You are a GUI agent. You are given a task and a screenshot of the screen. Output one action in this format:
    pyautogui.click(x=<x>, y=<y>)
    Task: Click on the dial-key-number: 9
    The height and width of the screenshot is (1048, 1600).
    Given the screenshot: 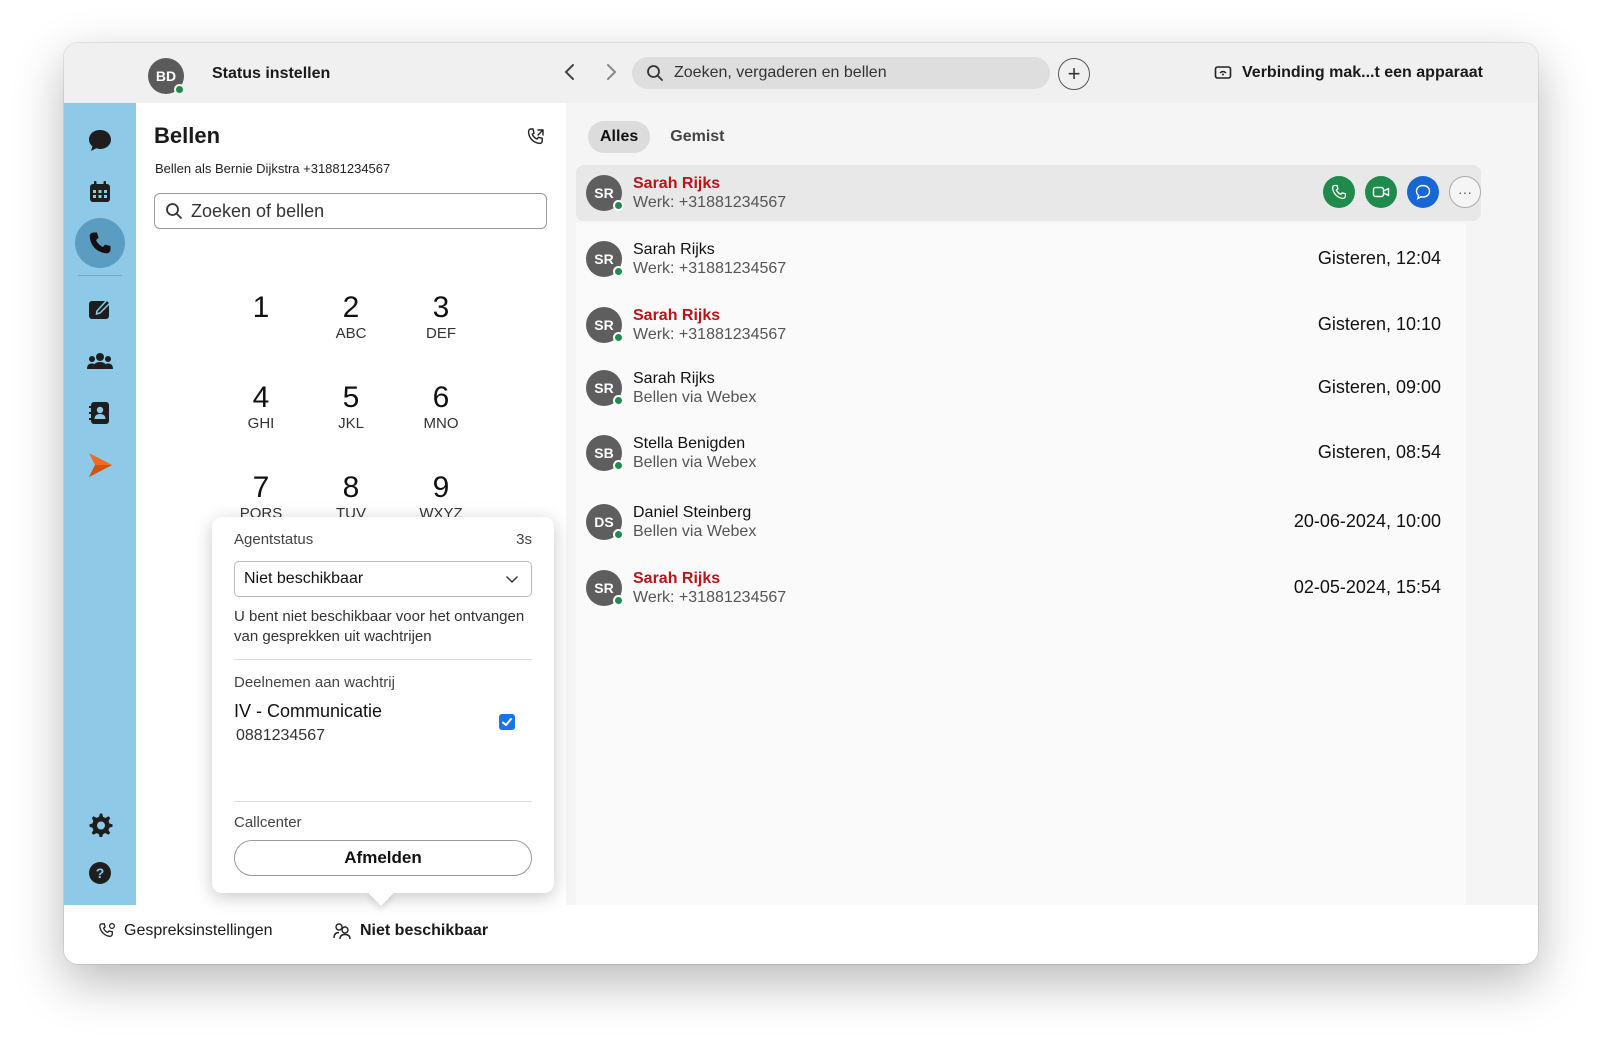 What is the action you would take?
    pyautogui.click(x=441, y=487)
    